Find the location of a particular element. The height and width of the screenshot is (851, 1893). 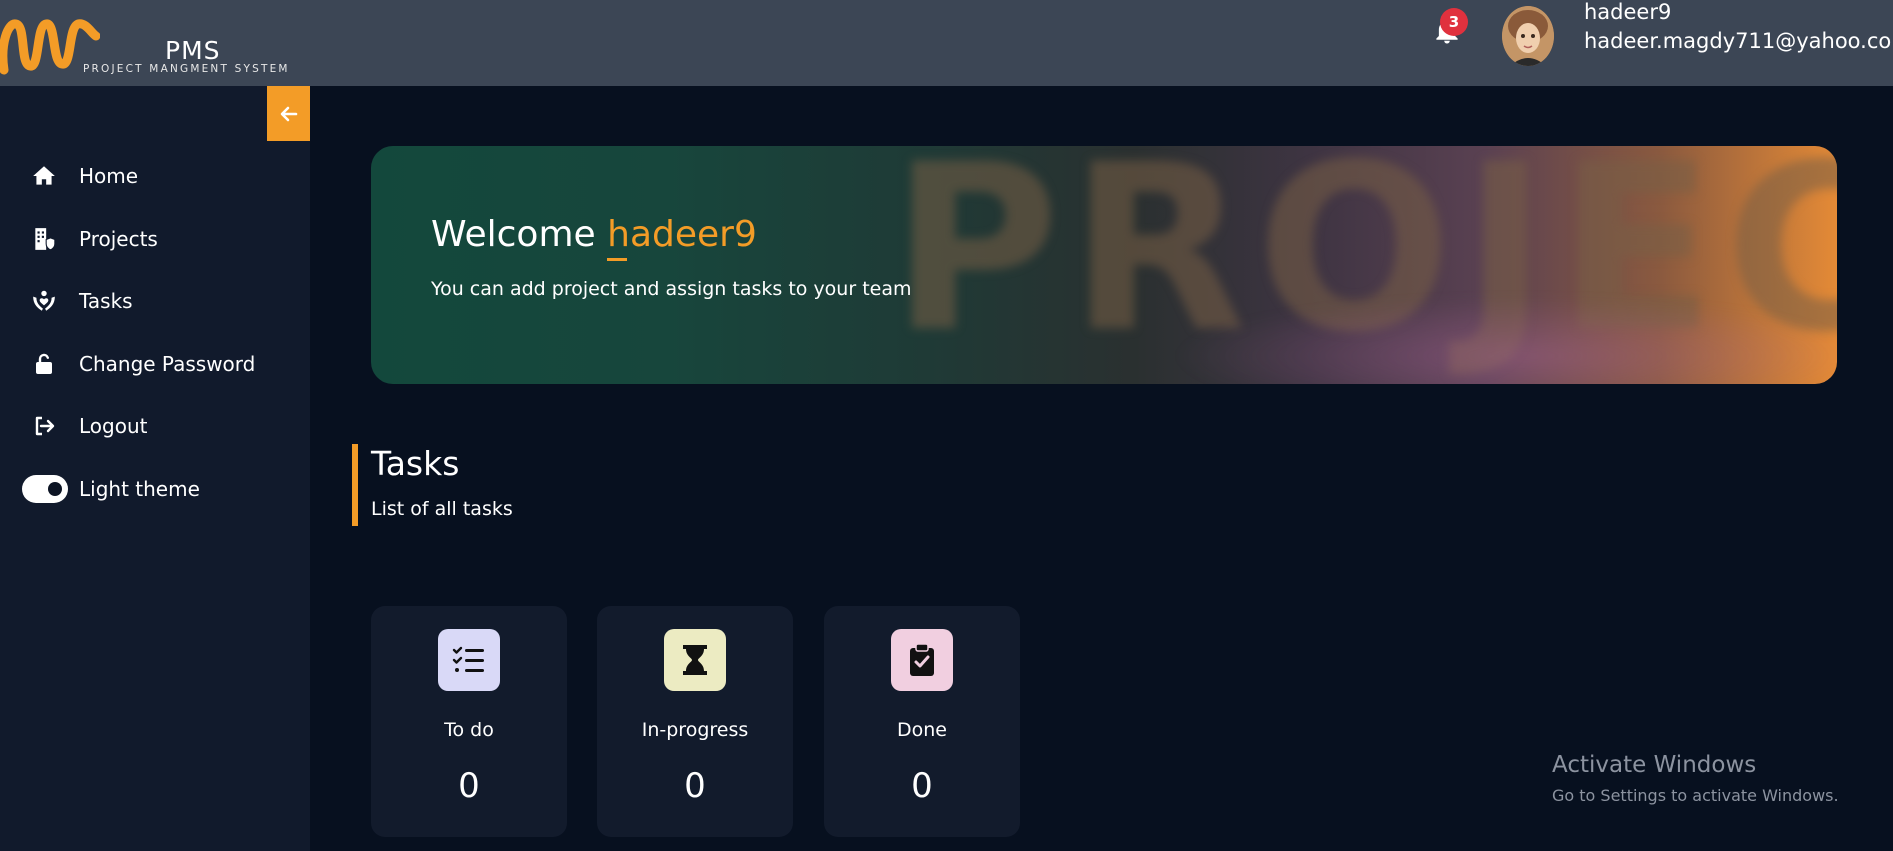

theme-toggle-switch is located at coordinates (45, 489).